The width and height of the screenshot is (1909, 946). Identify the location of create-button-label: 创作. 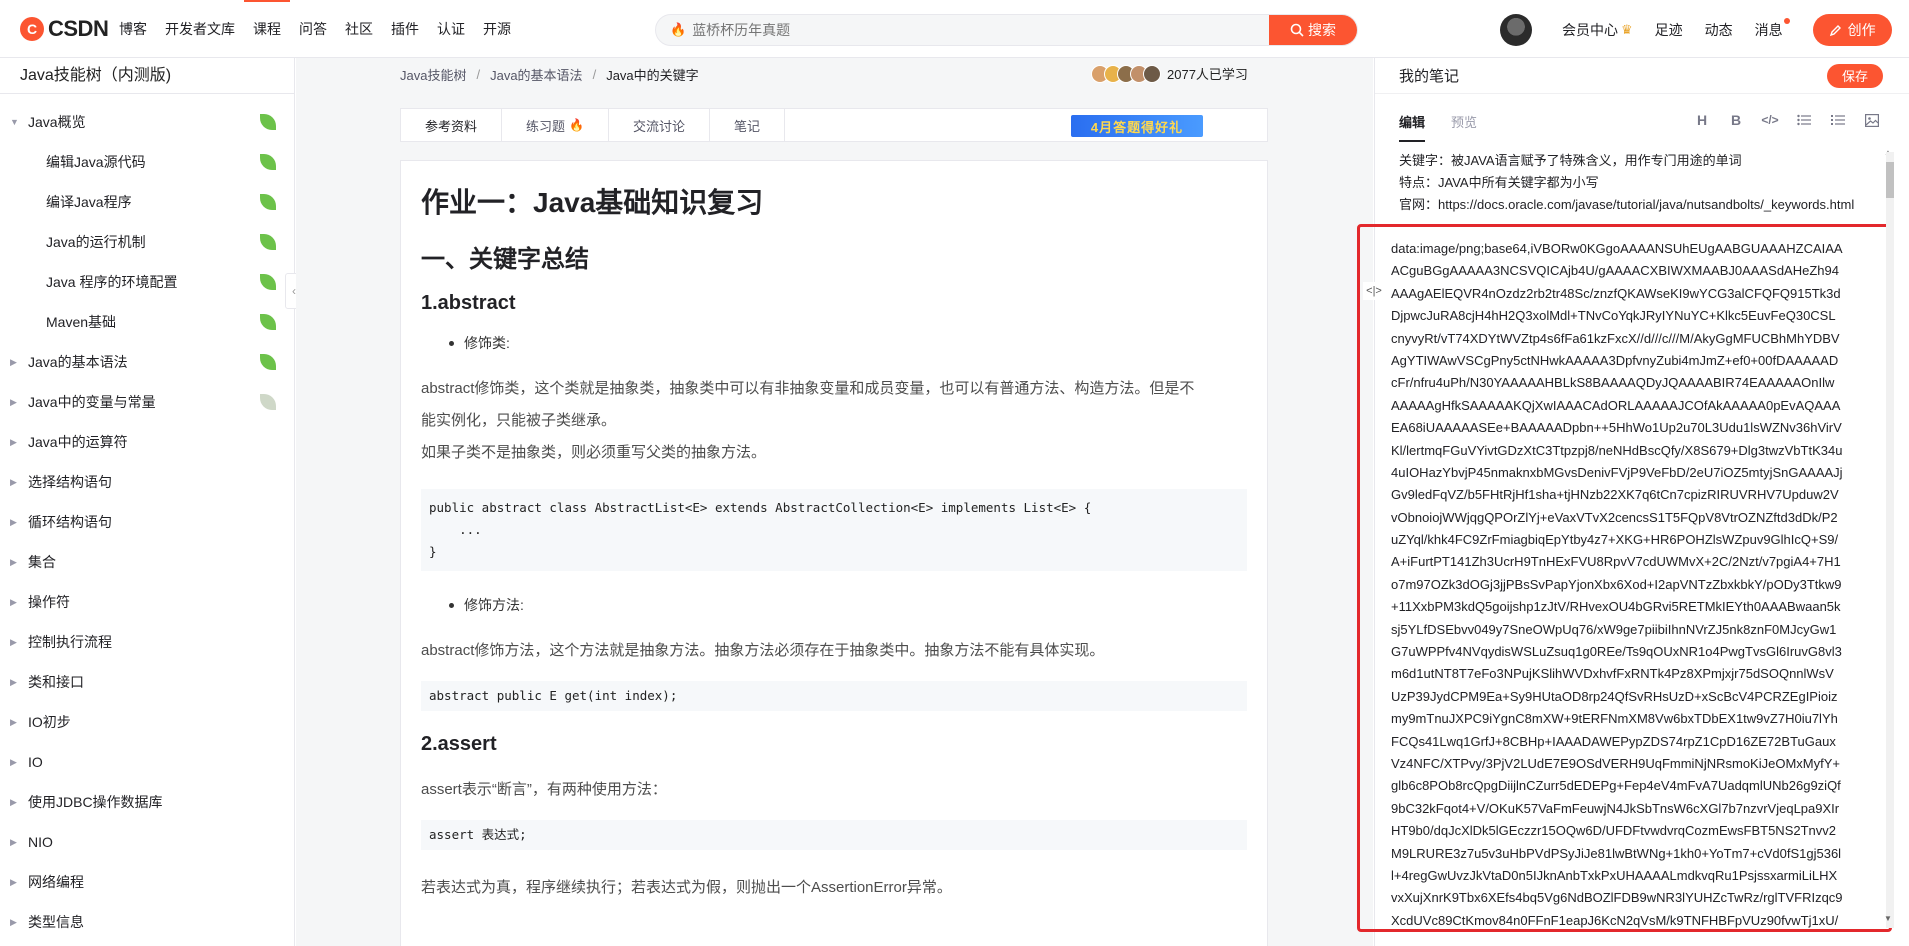
(1861, 30).